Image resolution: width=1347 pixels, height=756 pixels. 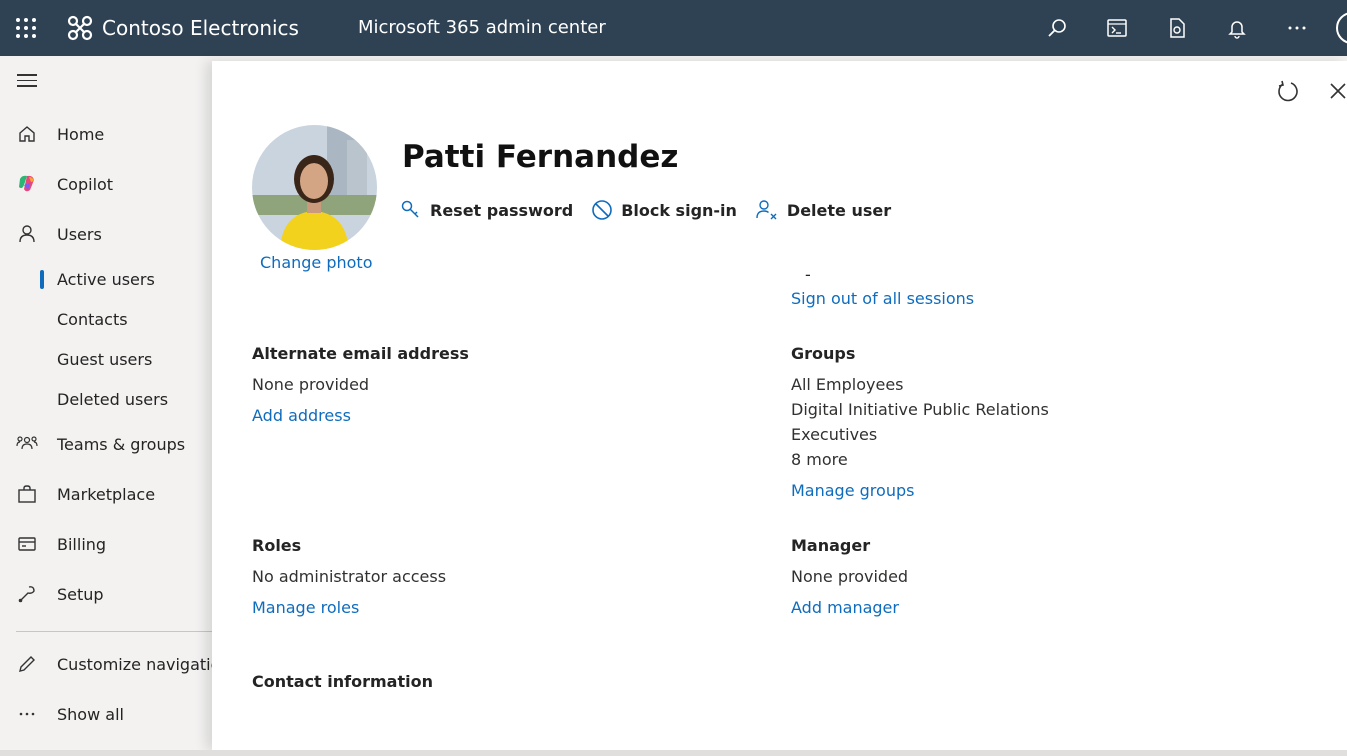 I want to click on user-actions: Reset password Block sign-in Delete user, so click(x=654, y=210).